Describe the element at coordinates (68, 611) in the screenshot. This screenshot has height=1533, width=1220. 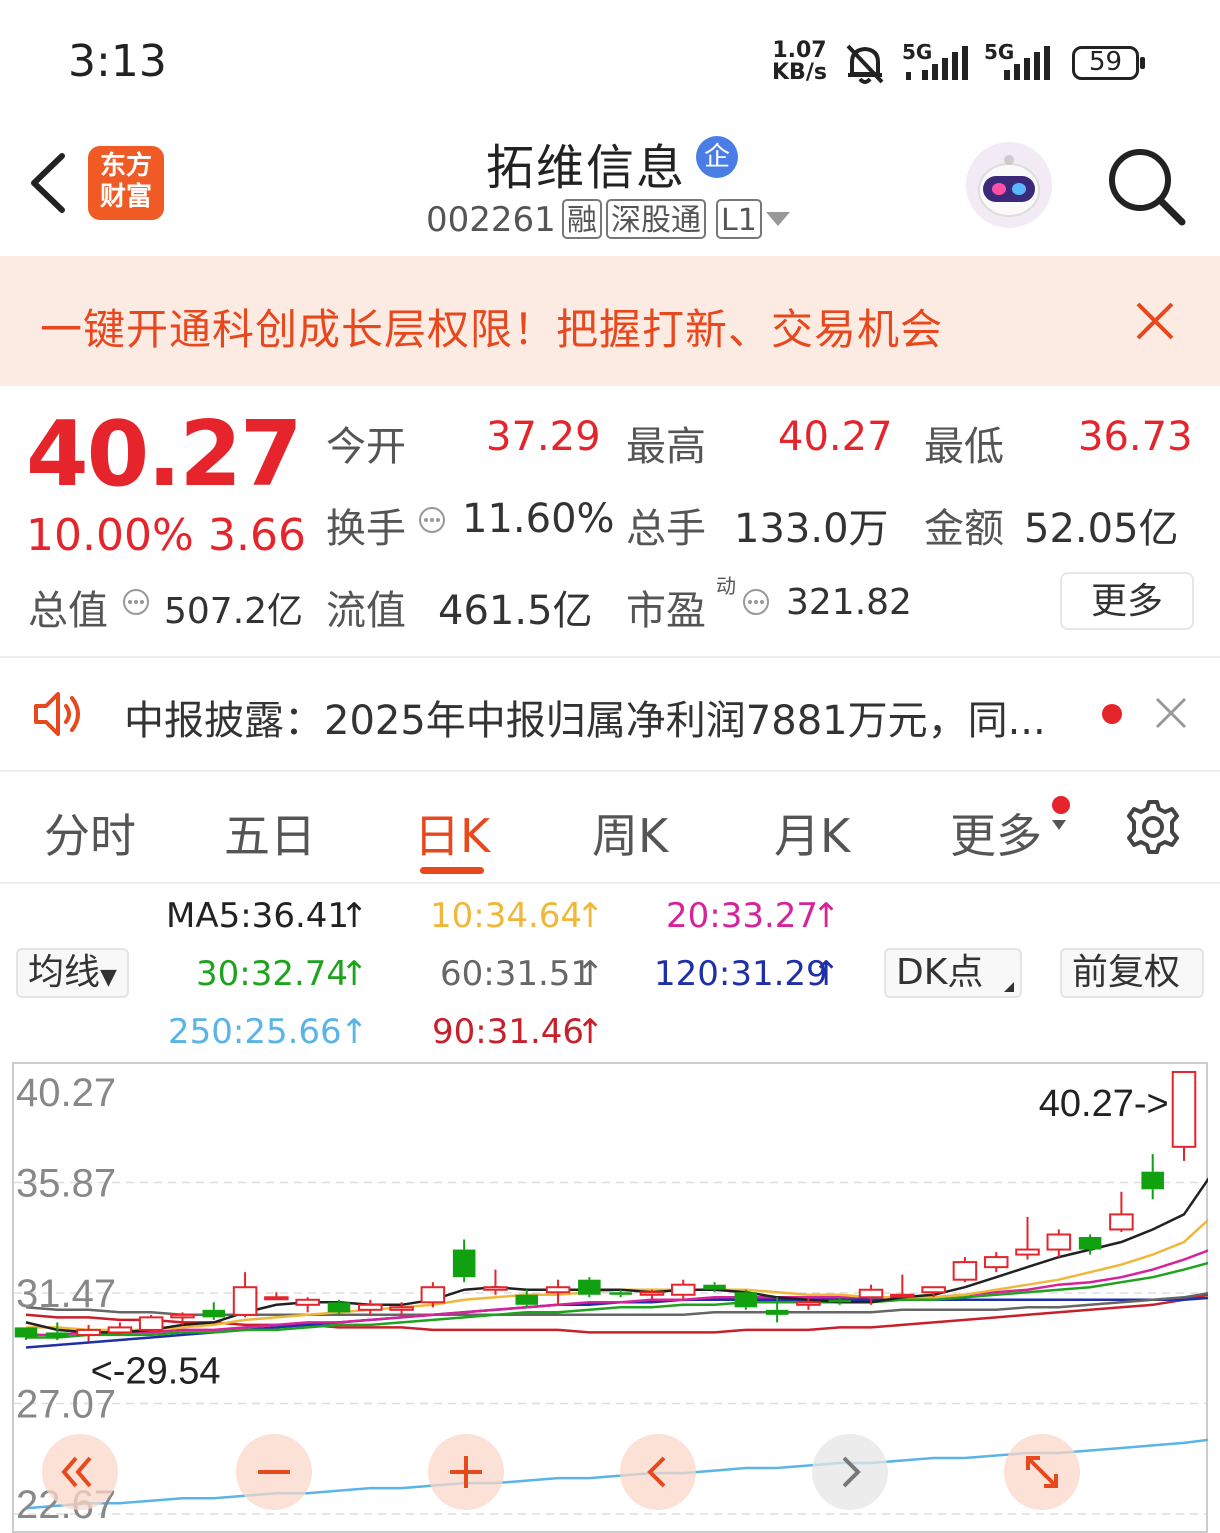
I see `mktcap-label: 总值` at that location.